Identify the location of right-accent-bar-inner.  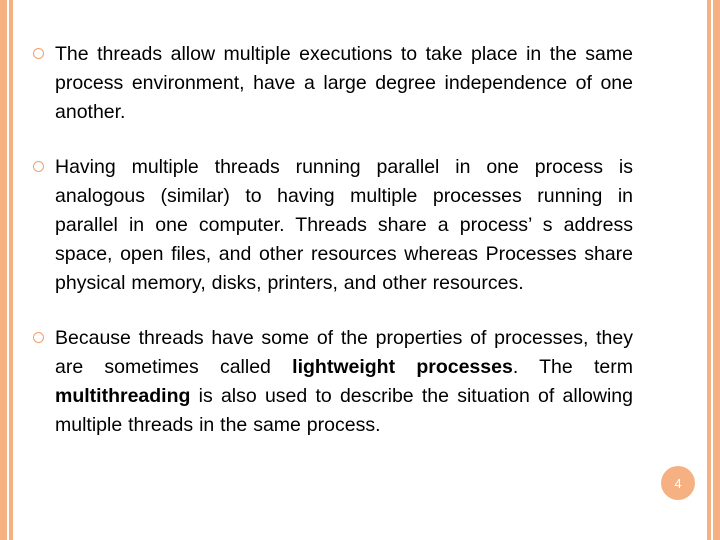
(709, 270).